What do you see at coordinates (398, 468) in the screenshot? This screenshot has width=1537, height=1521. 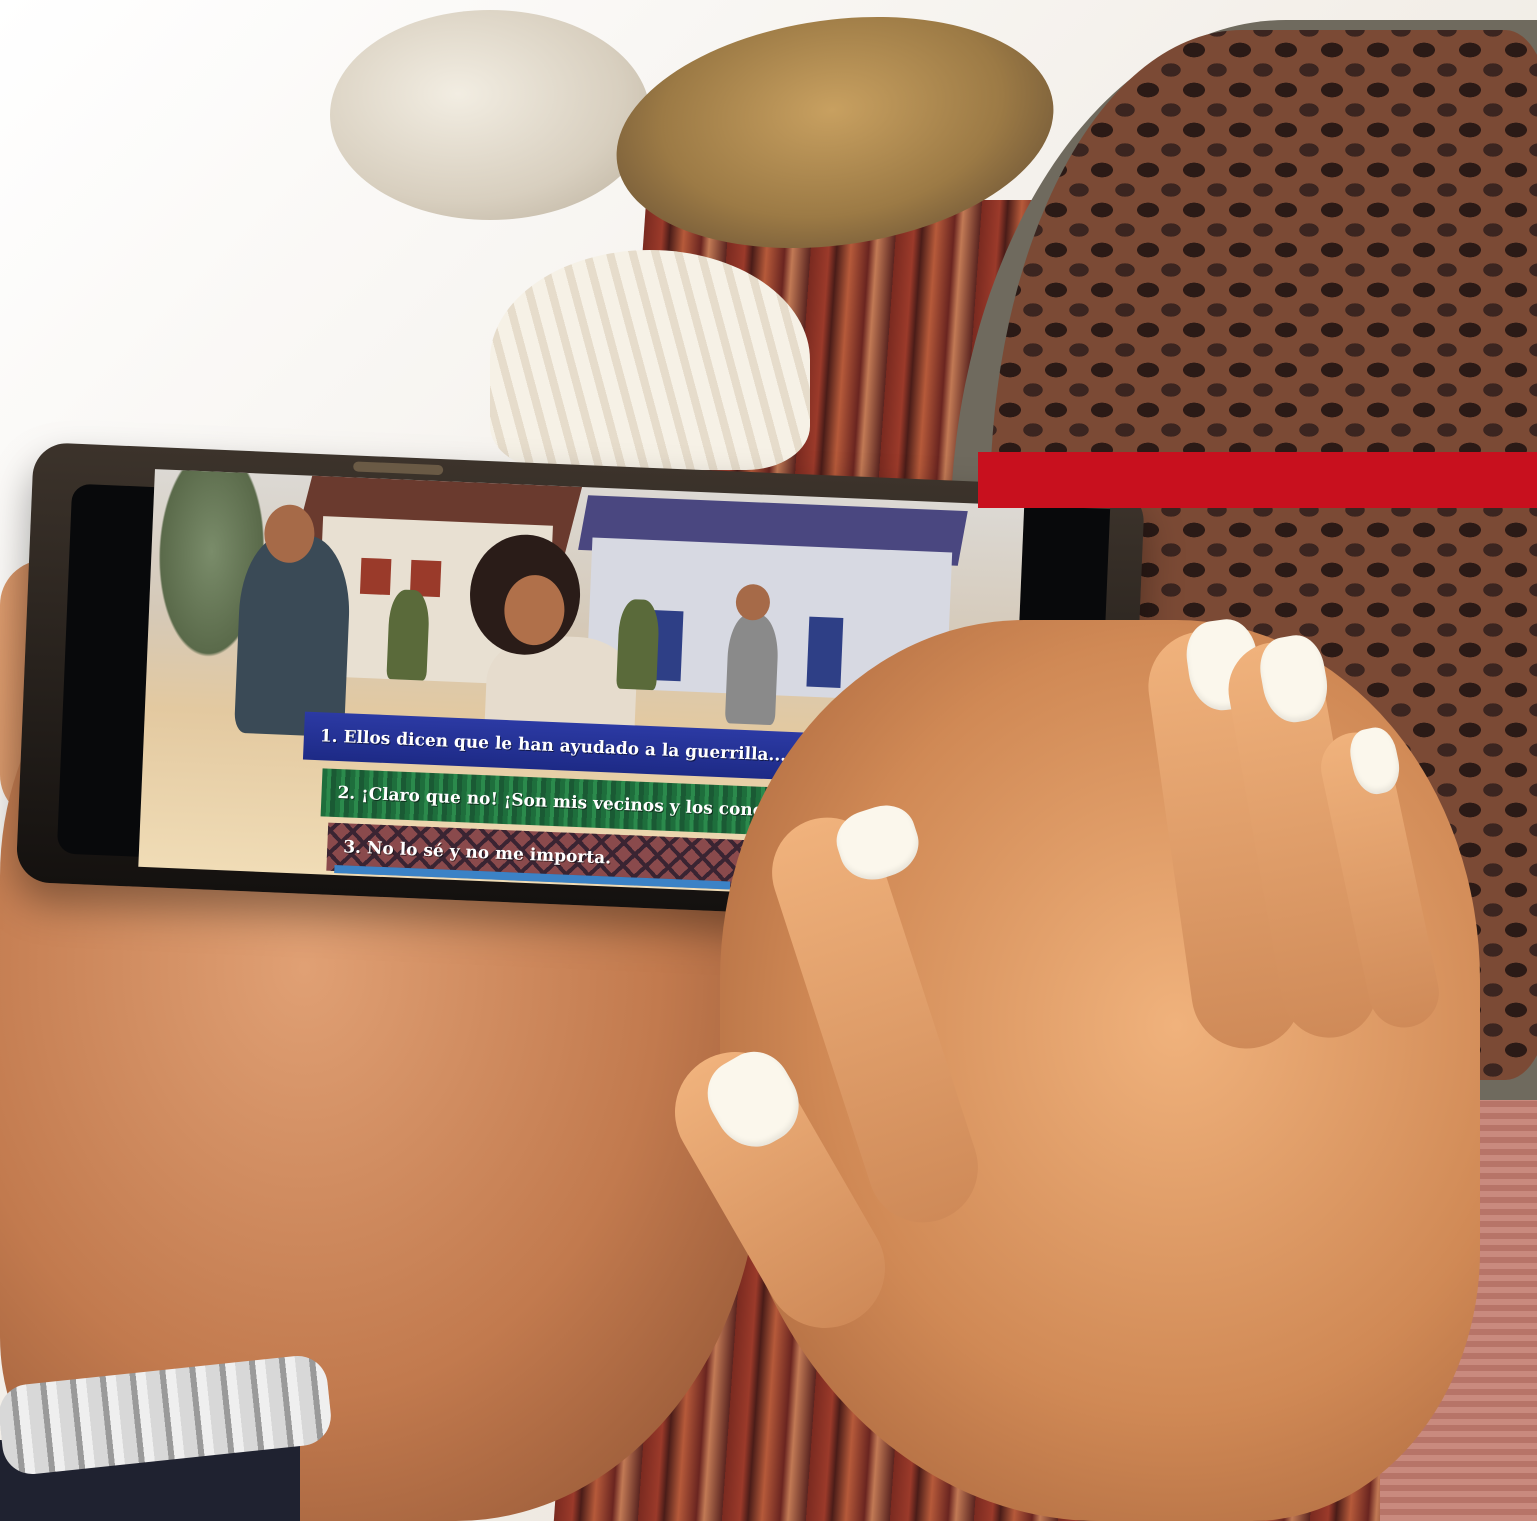 I see `phone-speaker` at bounding box center [398, 468].